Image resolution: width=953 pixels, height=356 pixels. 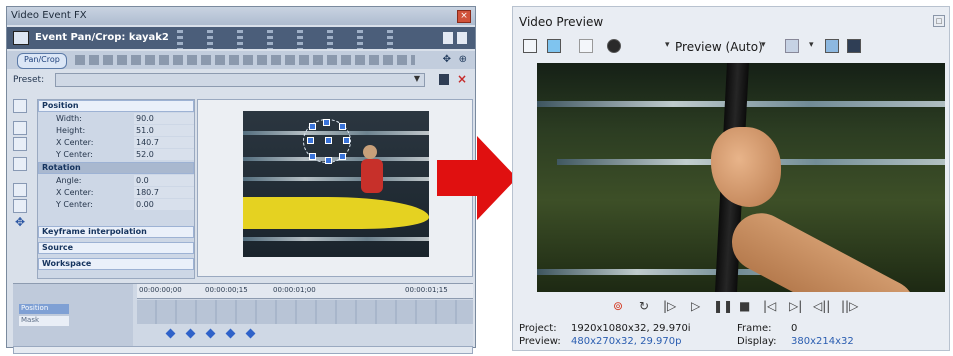 I want to click on section-position: Position, so click(x=116, y=106).